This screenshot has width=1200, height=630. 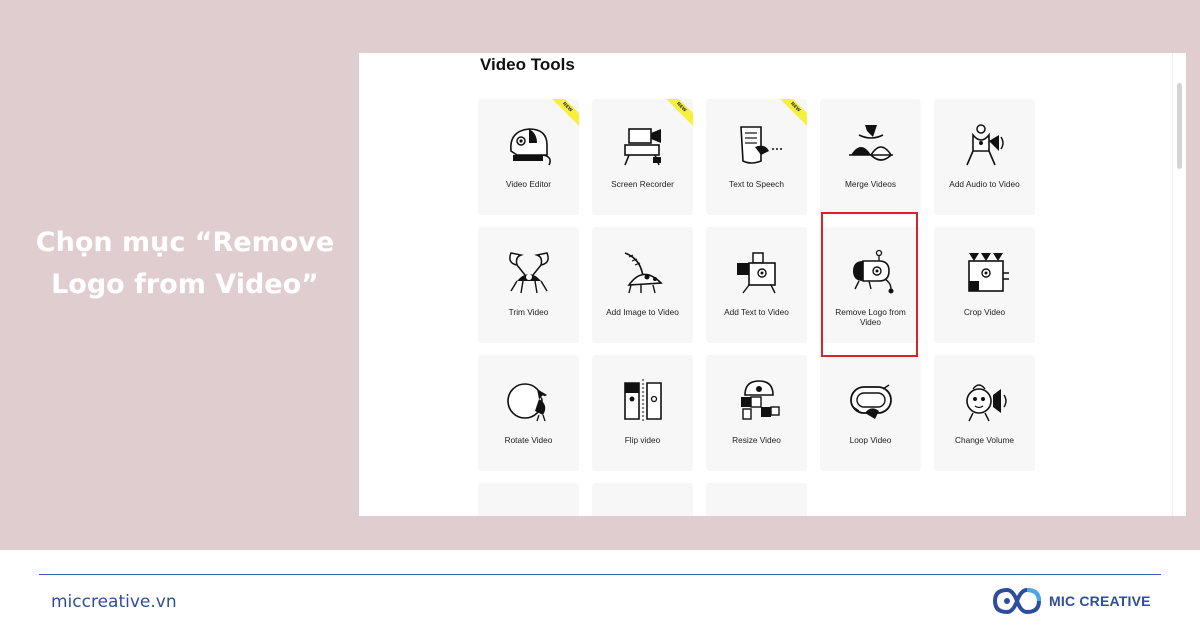 What do you see at coordinates (870, 184) in the screenshot?
I see `tool-label: Merge Videos` at bounding box center [870, 184].